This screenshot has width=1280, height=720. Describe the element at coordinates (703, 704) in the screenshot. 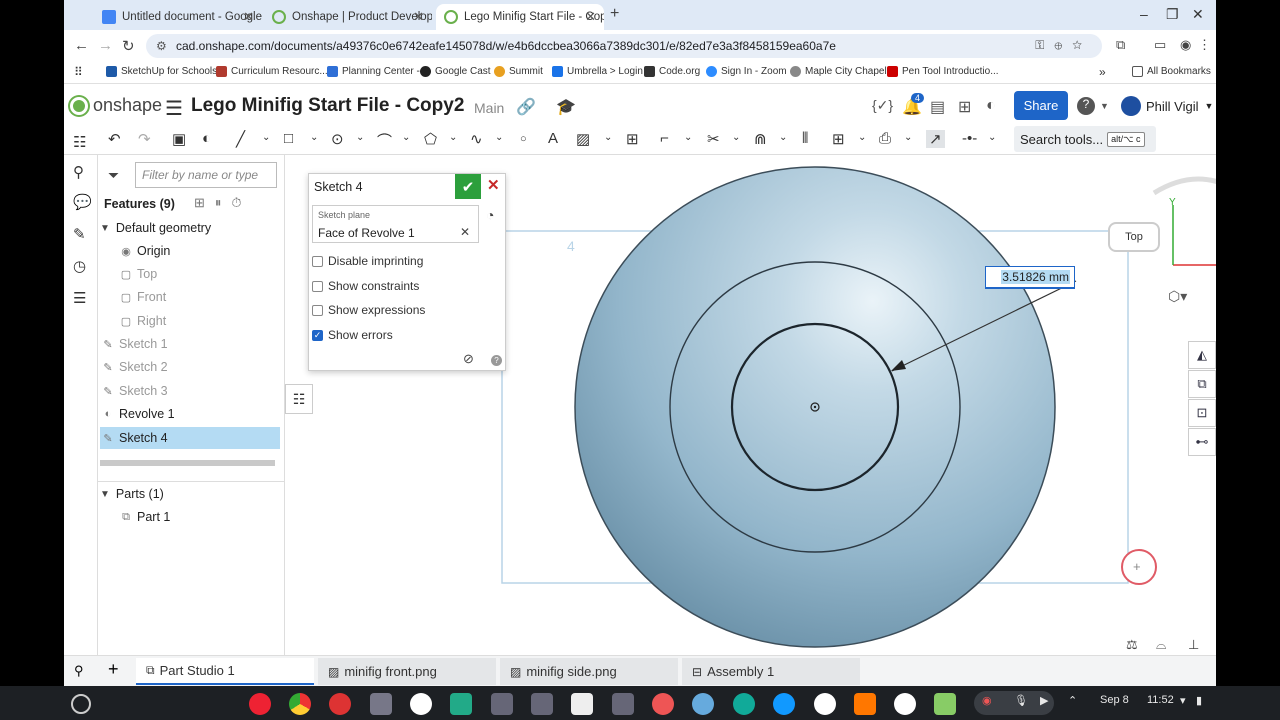

I see `react-app-icon` at that location.